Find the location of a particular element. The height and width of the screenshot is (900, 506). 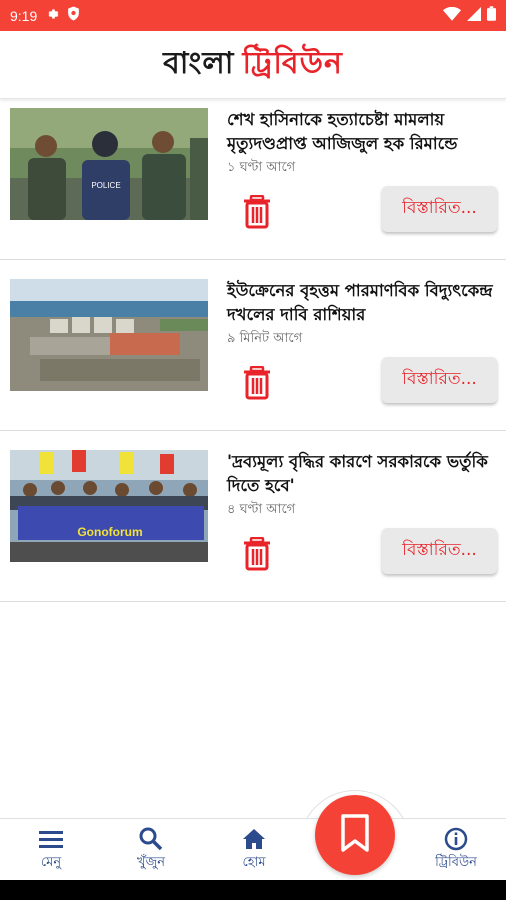

nav-menu-label: মেনু is located at coordinates (51, 862).